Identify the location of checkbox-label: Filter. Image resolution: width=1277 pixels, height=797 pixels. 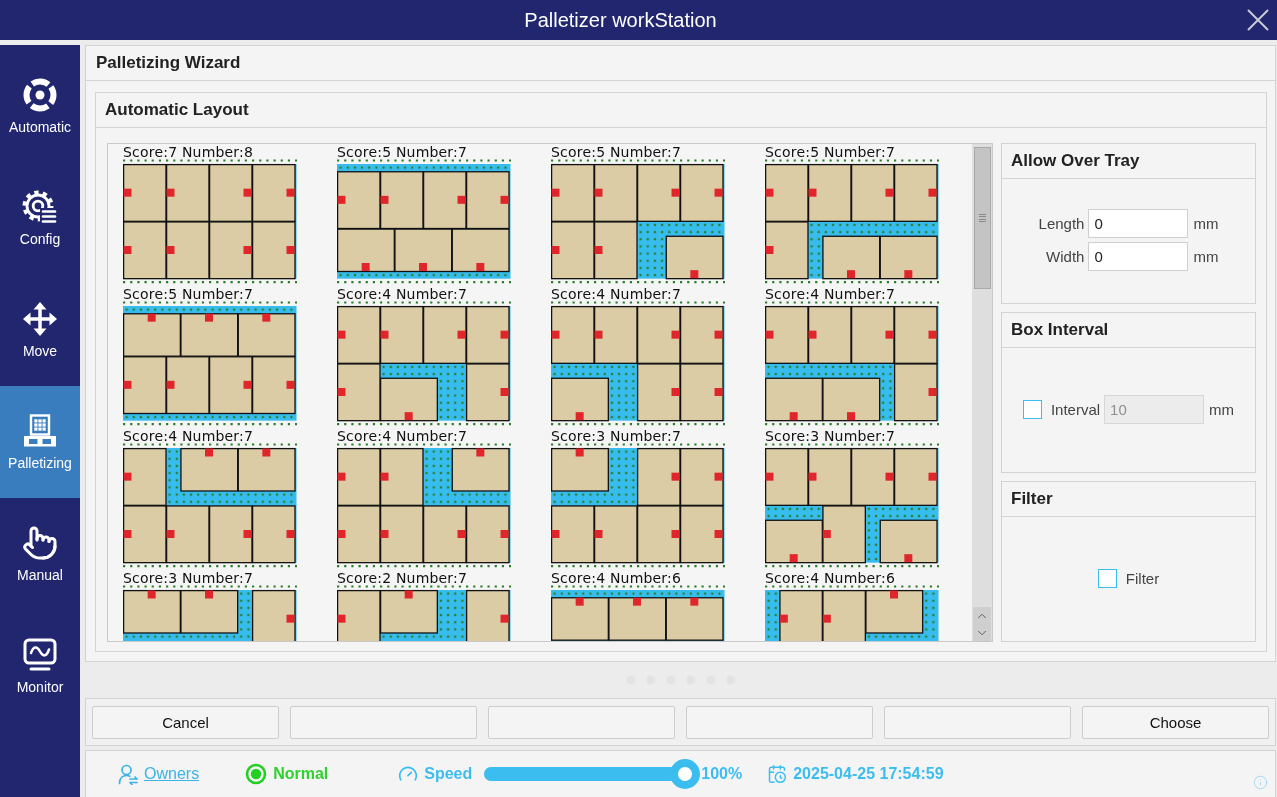
(1142, 578).